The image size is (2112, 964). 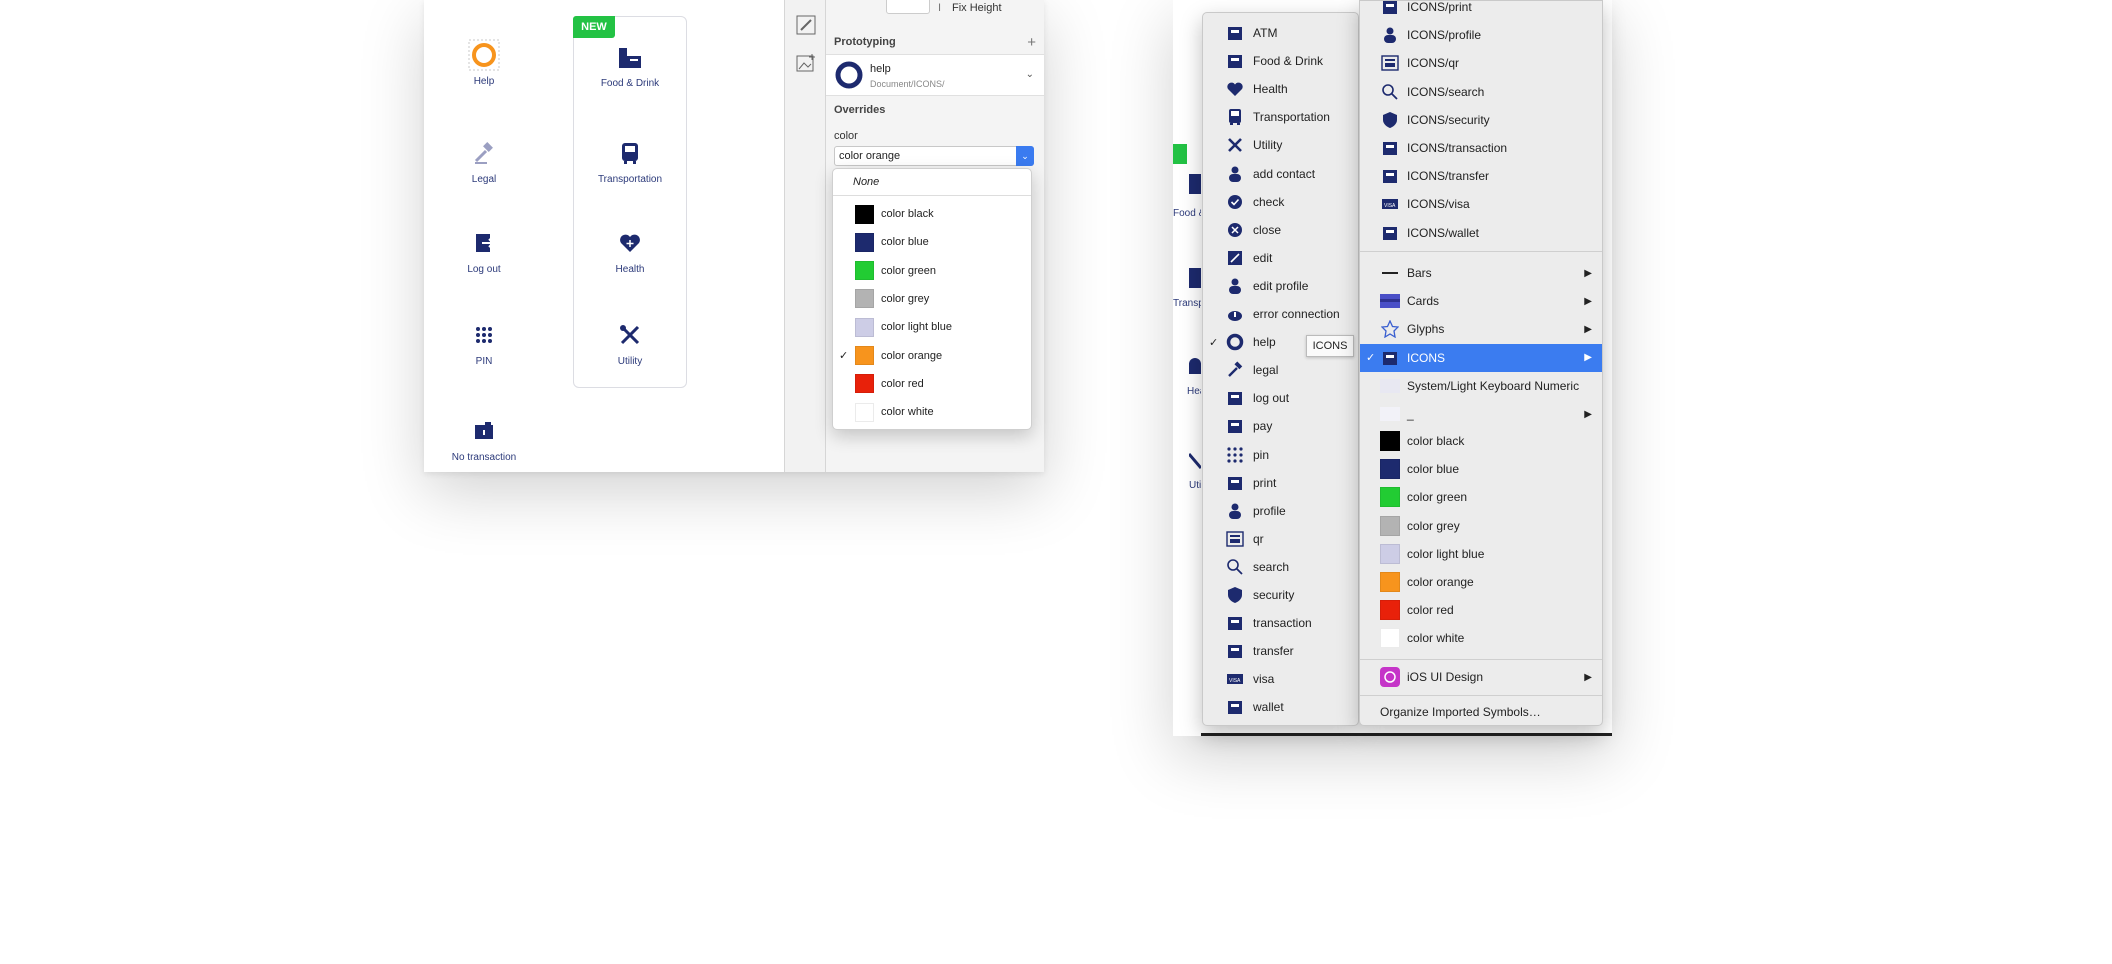 What do you see at coordinates (630, 361) in the screenshot?
I see `artboard-item-label: Utility` at bounding box center [630, 361].